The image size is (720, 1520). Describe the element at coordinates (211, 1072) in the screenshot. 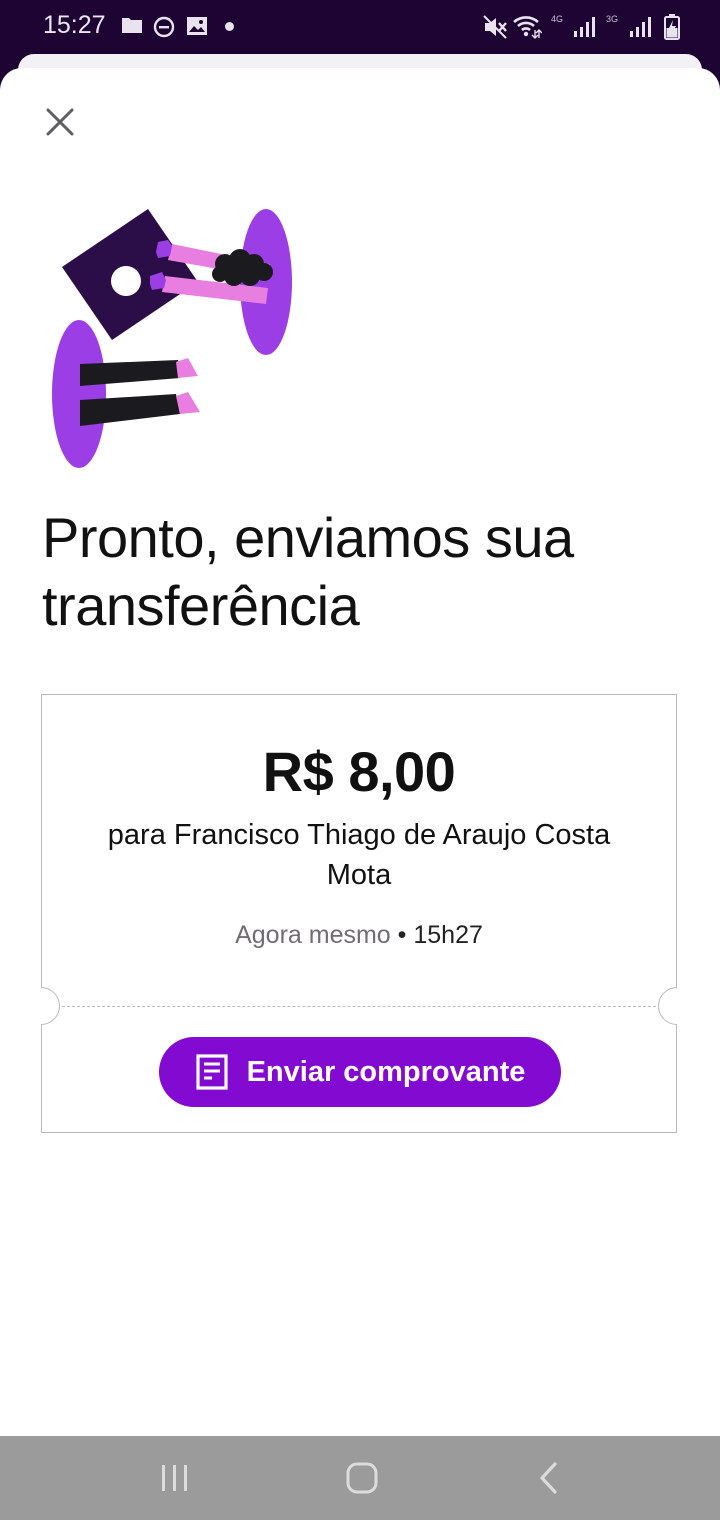

I see `receipt-icon` at that location.